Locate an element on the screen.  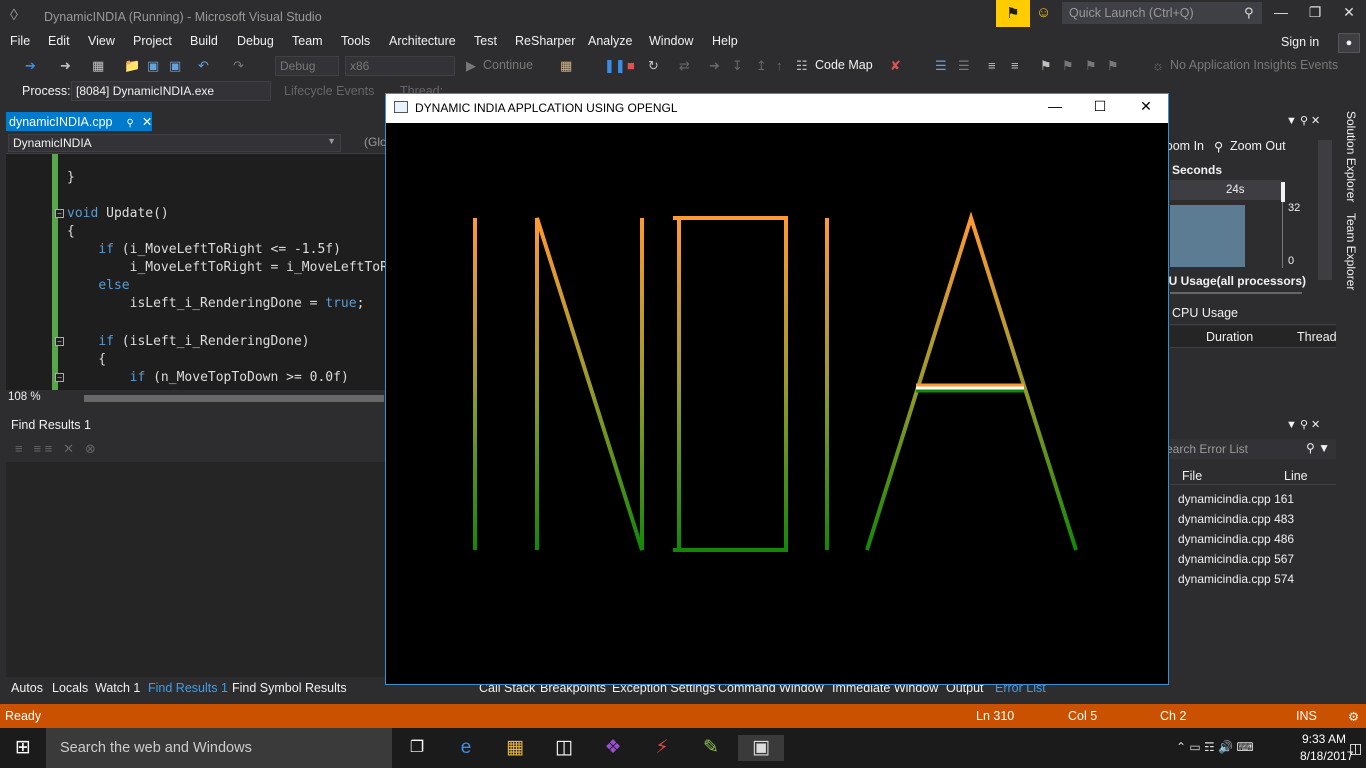
step-over-icon: ↧ is located at coordinates (737, 66).